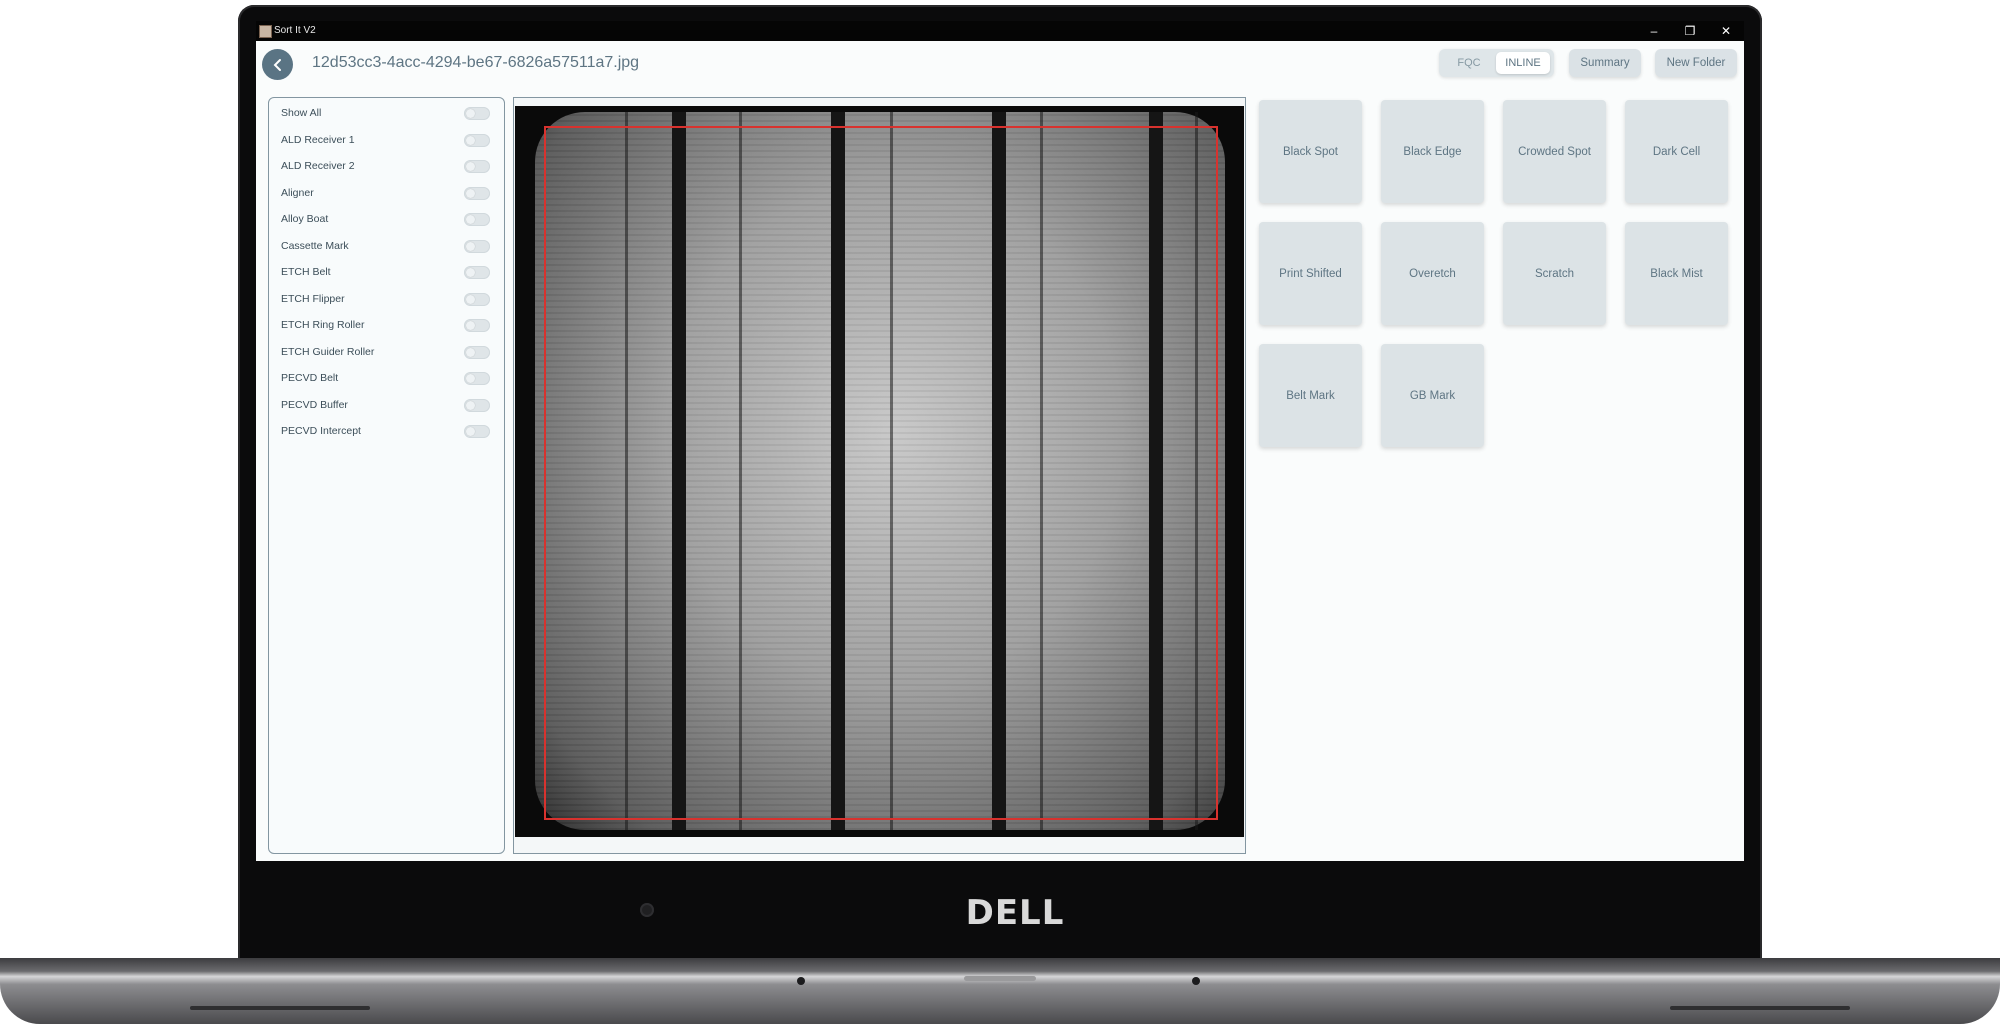 The width and height of the screenshot is (2000, 1024). What do you see at coordinates (323, 325) in the screenshot?
I see `filter-label: ETCH Ring Roller` at bounding box center [323, 325].